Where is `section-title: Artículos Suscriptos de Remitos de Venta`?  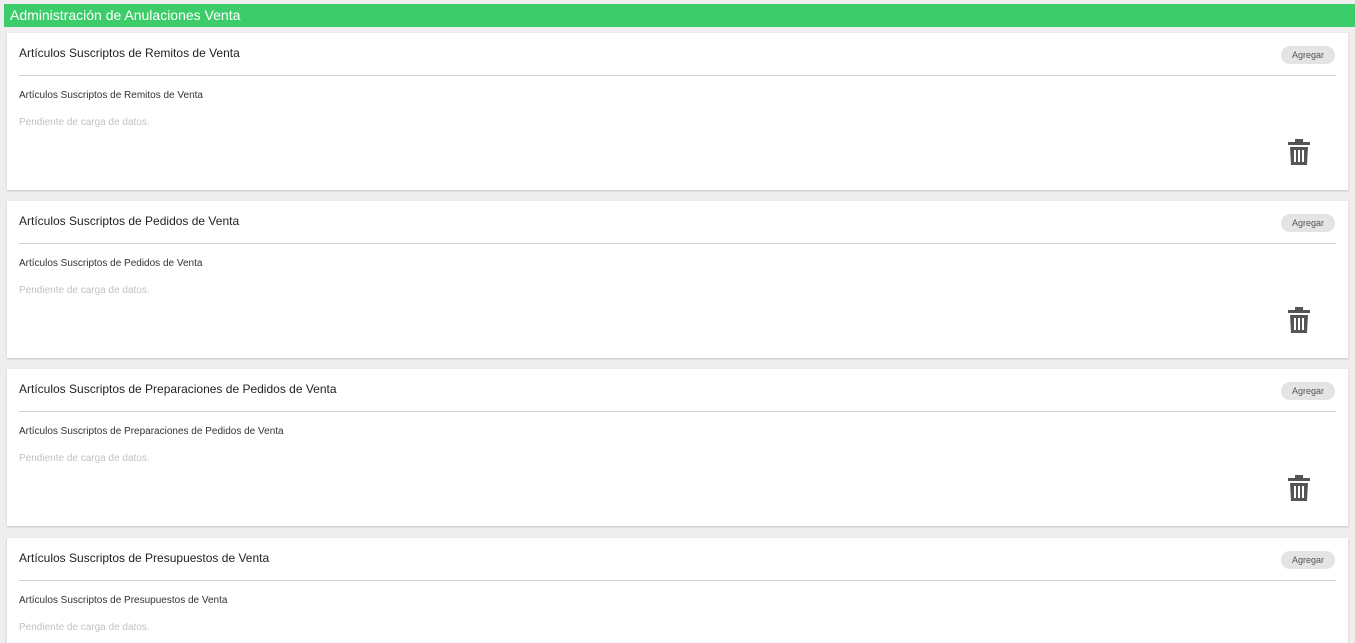 section-title: Artículos Suscriptos de Remitos de Venta is located at coordinates (129, 53).